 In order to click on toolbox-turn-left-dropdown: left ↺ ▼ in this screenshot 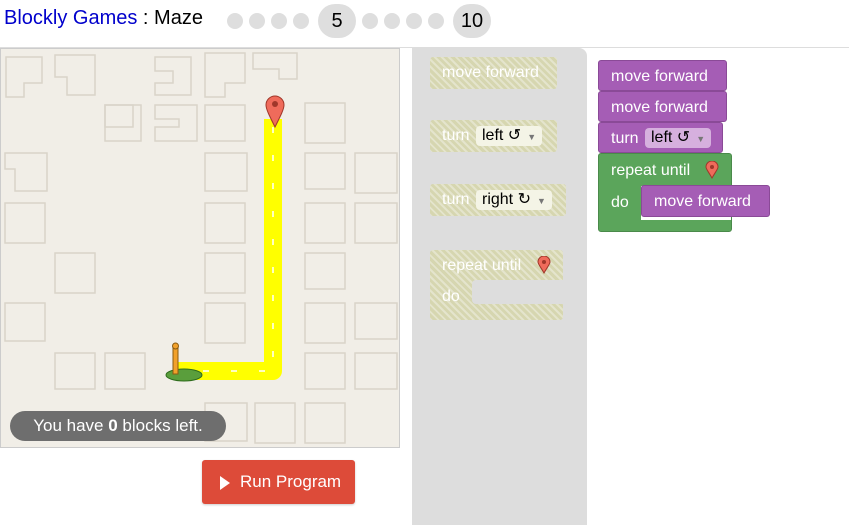, I will do `click(509, 136)`.